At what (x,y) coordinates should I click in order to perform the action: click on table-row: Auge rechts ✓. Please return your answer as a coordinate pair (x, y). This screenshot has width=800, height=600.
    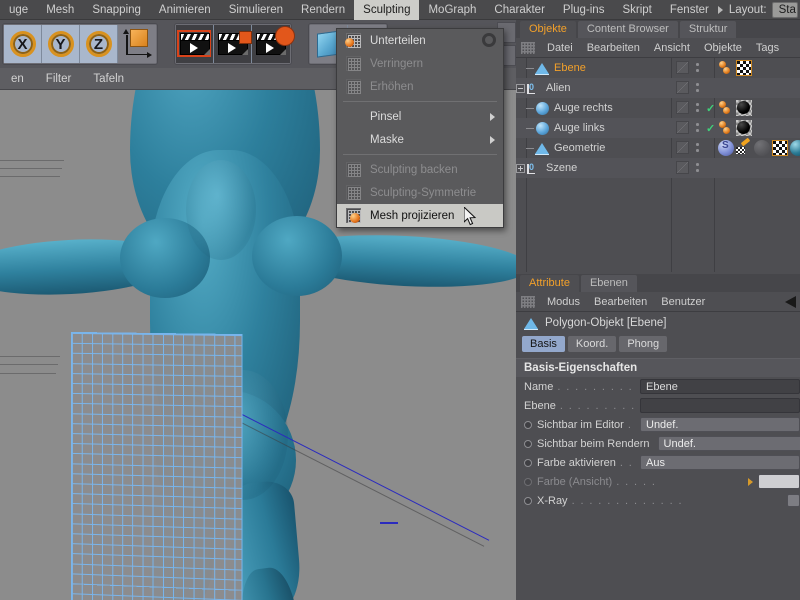
    Looking at the image, I should click on (658, 108).